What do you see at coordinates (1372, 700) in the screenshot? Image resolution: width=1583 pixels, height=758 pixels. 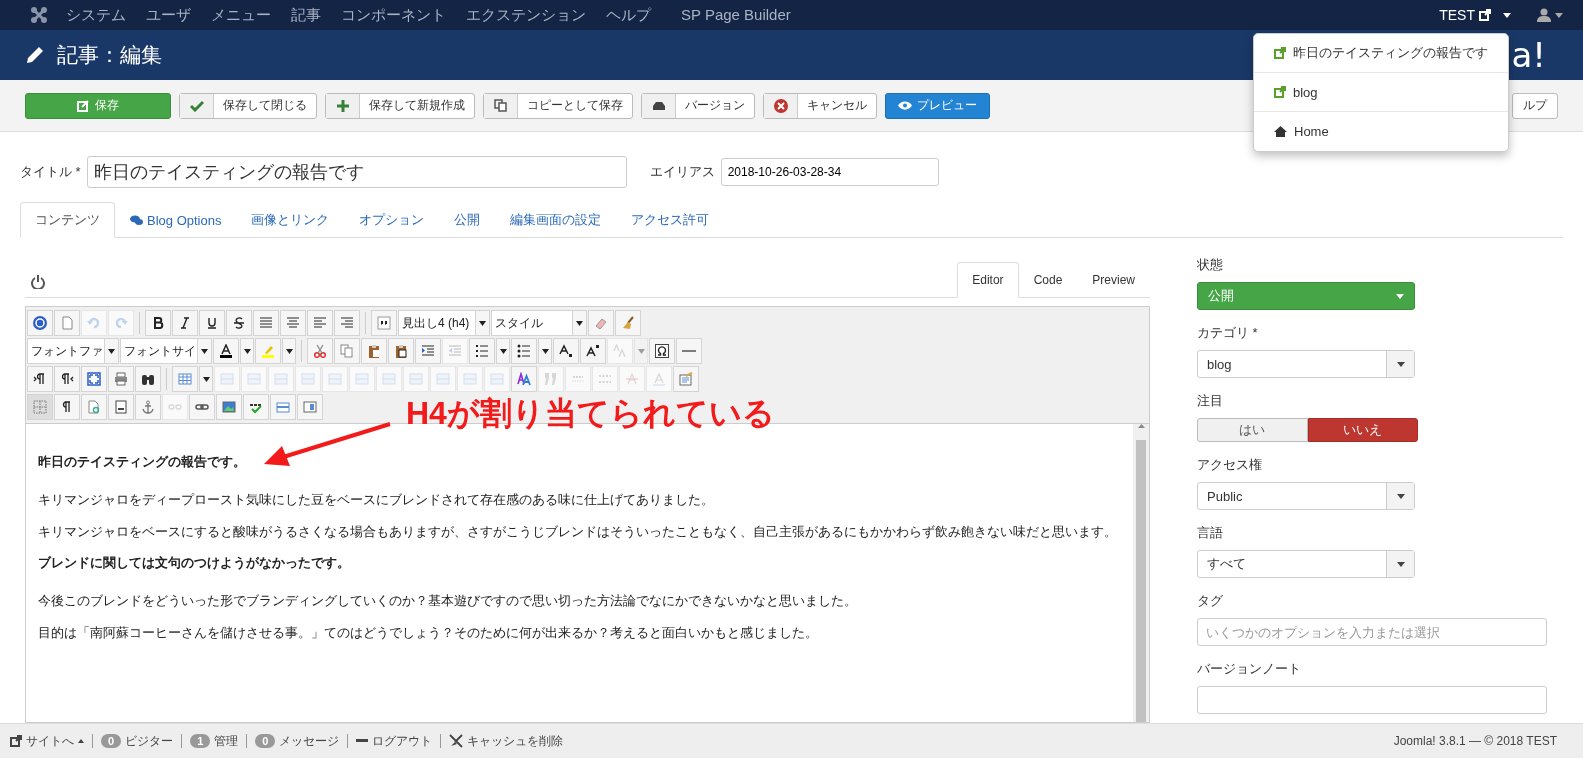 I see `text-field` at bounding box center [1372, 700].